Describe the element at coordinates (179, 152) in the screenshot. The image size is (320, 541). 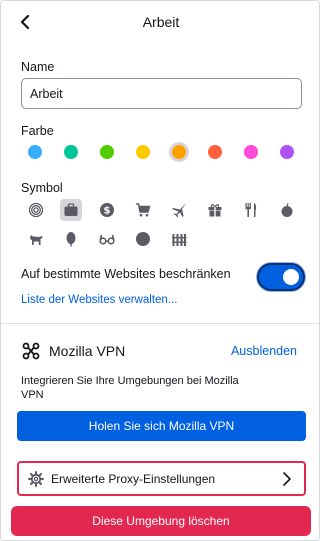
I see `color-swatch-orange` at that location.